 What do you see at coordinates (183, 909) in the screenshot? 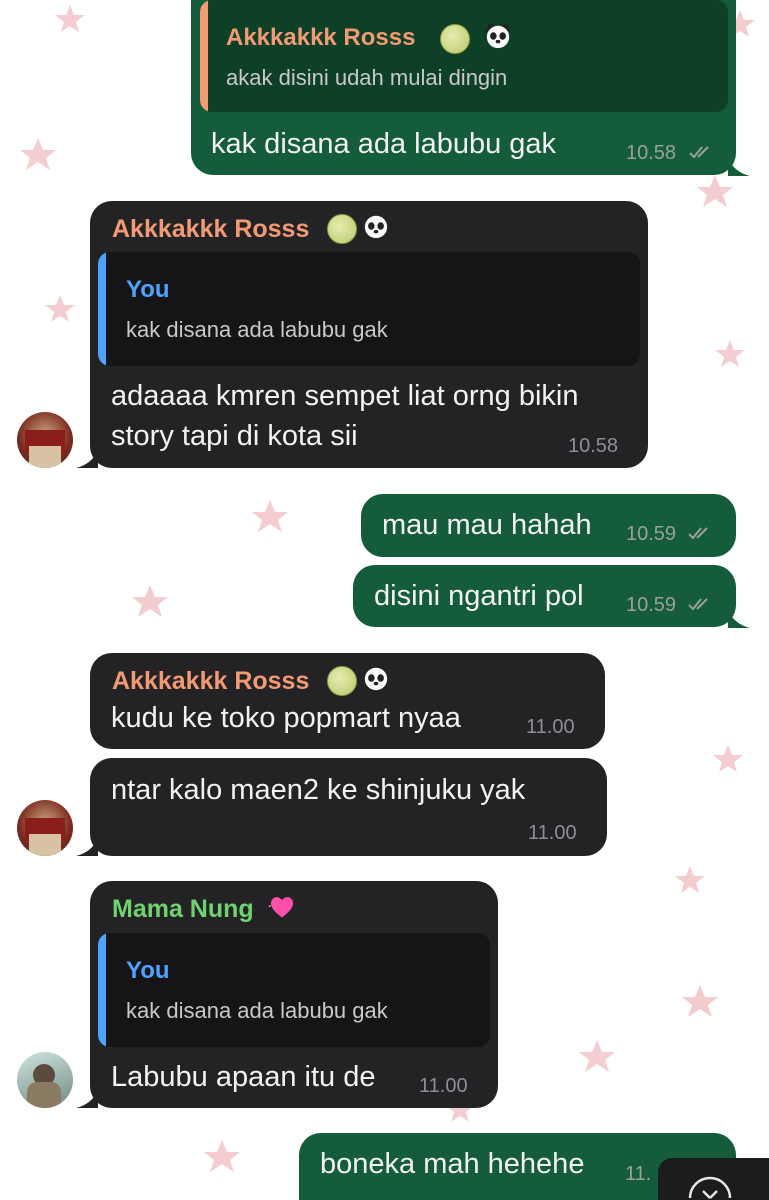
I see `message-sender: Mama Nung` at bounding box center [183, 909].